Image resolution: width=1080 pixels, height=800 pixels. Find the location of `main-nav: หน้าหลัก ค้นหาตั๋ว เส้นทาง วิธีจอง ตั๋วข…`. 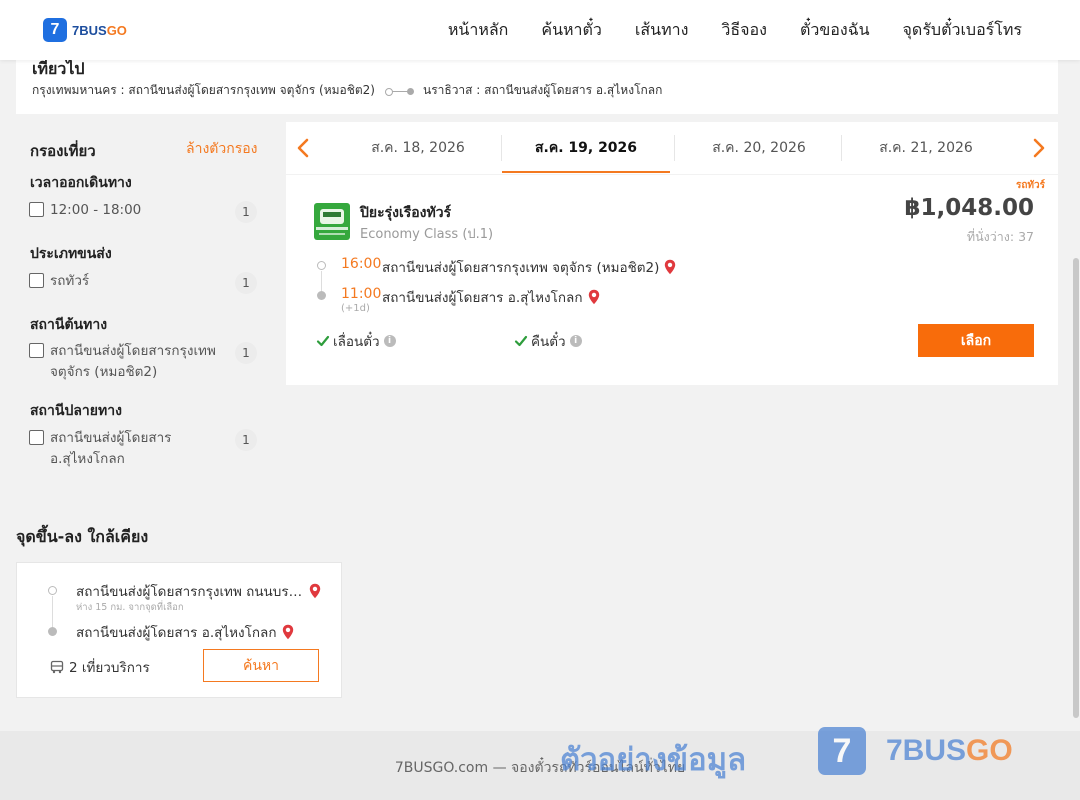

main-nav: หน้าหลัก ค้นหาตั๋ว เส้นทาง วิธีจอง ตั๋วข… is located at coordinates (718, 30).